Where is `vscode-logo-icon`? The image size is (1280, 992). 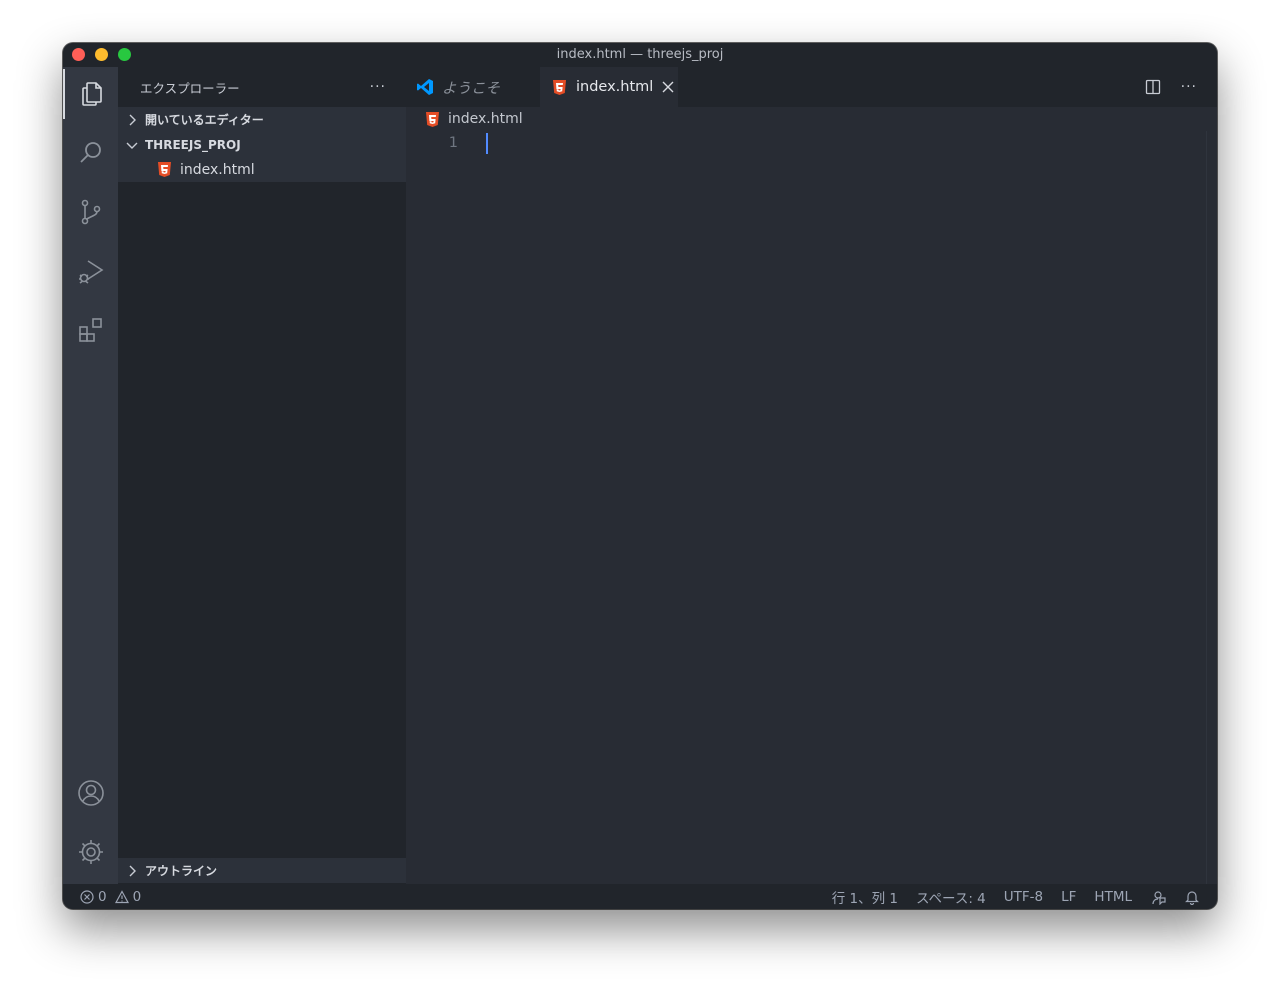
vscode-logo-icon is located at coordinates (425, 87).